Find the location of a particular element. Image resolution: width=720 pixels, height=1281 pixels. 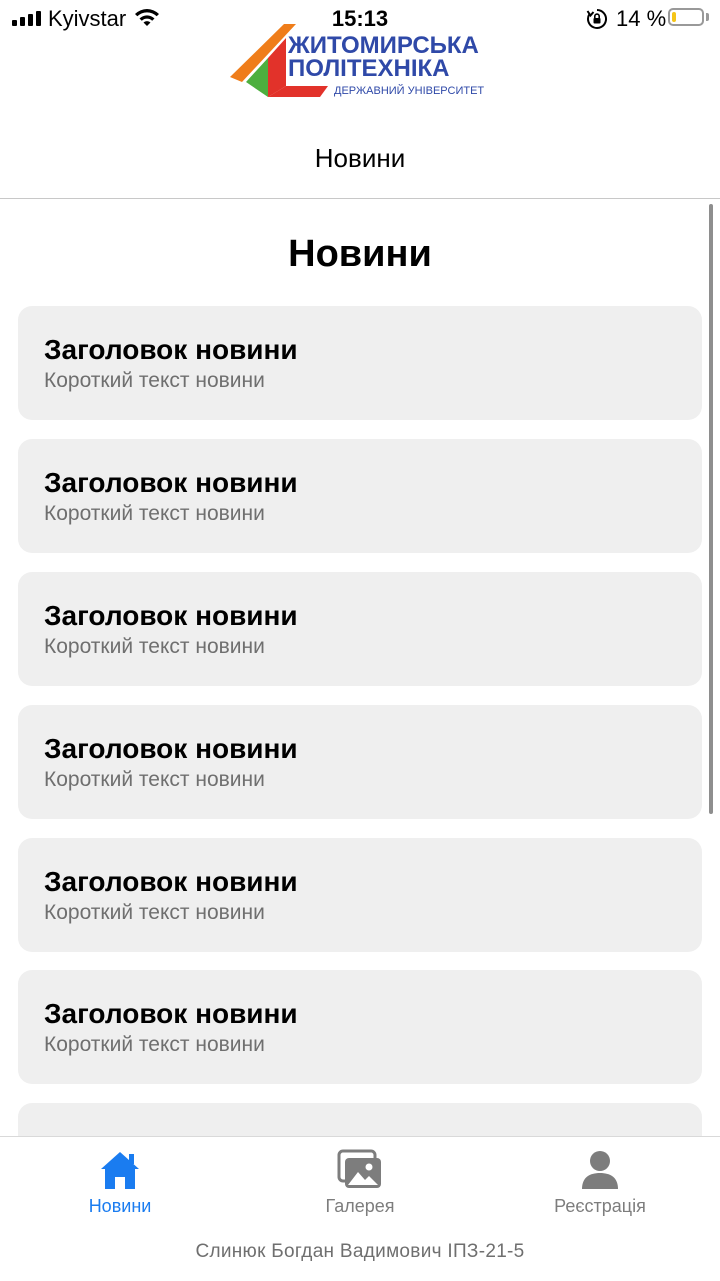

gallery-icon is located at coordinates (360, 1171).